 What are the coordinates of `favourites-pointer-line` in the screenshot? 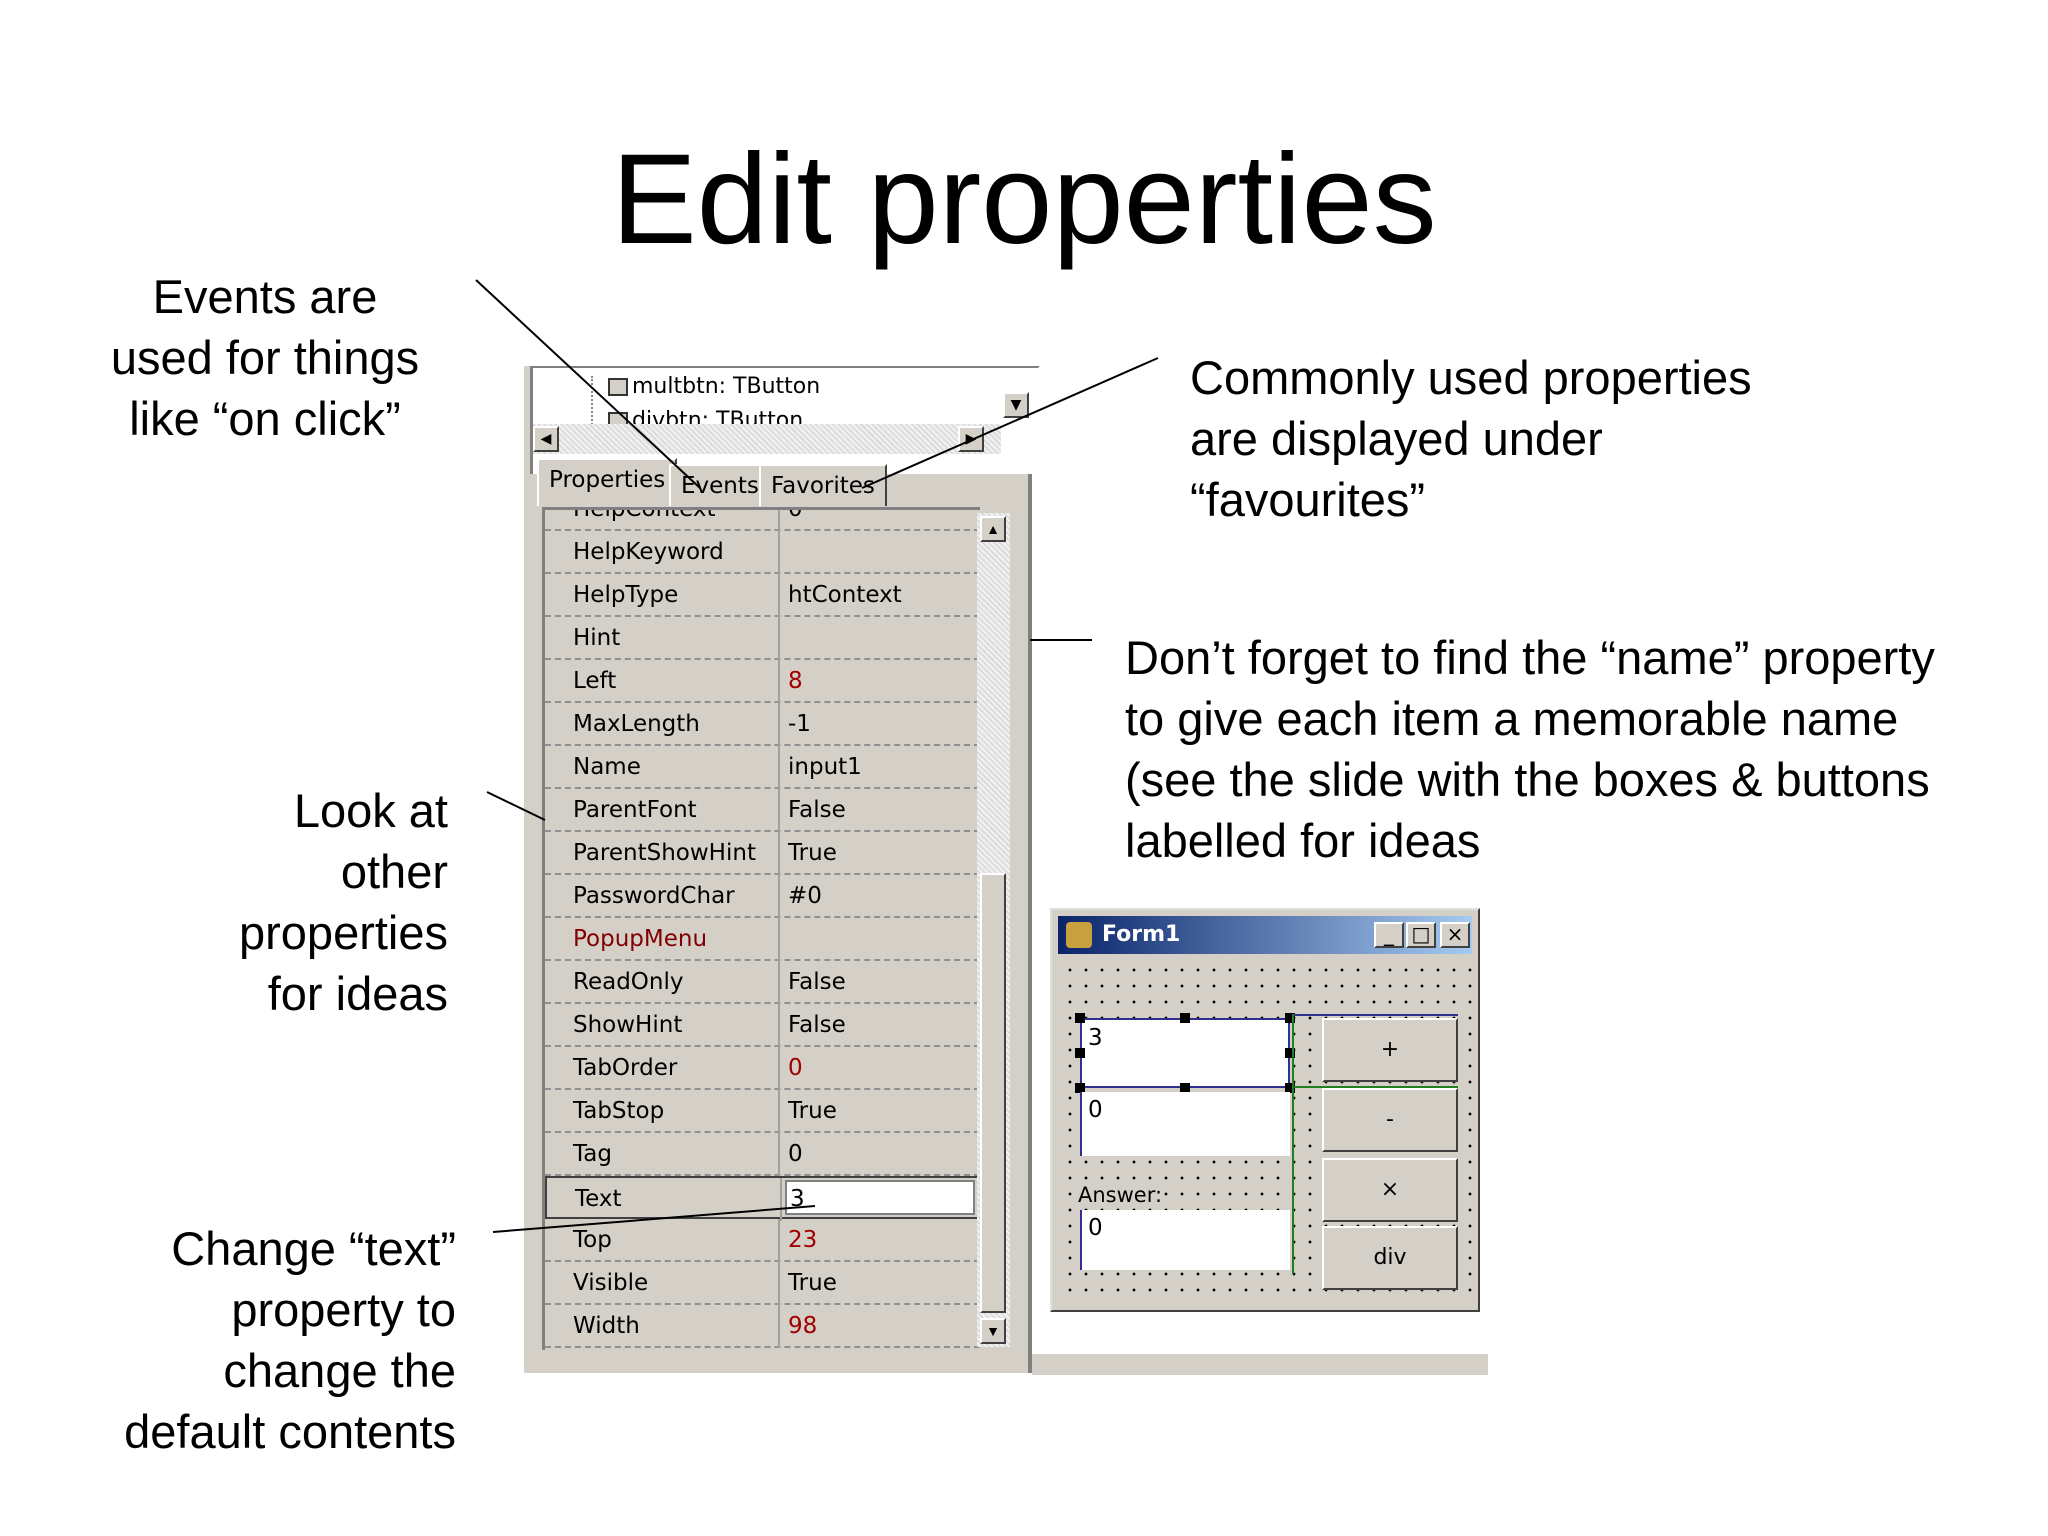 It's located at (1010, 423).